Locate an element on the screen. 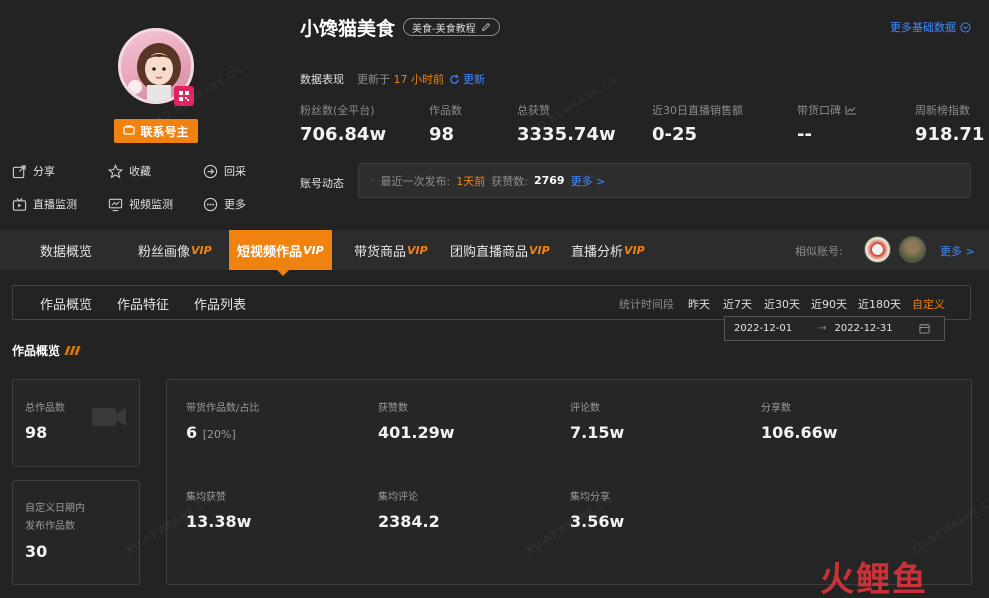  dynamics-more-link: 更多 > is located at coordinates (588, 181).